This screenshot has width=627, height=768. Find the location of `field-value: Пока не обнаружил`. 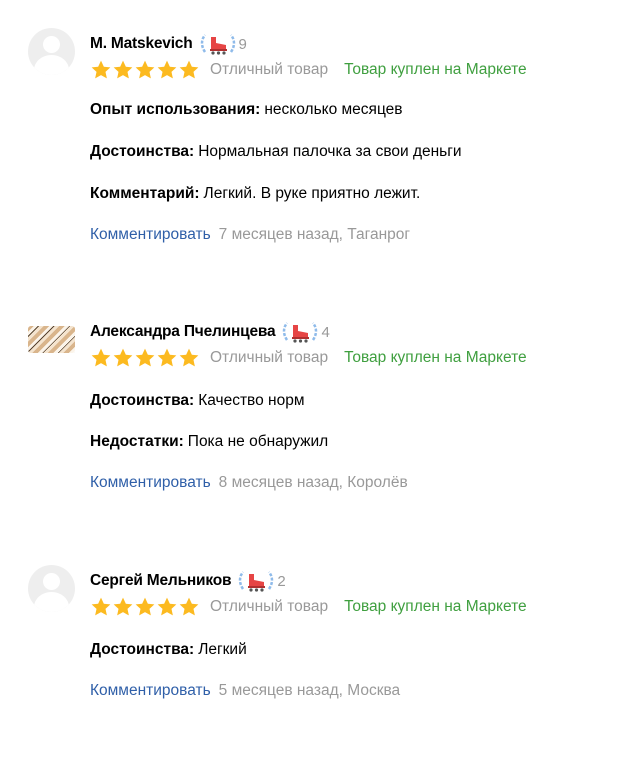

field-value: Пока не обнаружил is located at coordinates (258, 441).